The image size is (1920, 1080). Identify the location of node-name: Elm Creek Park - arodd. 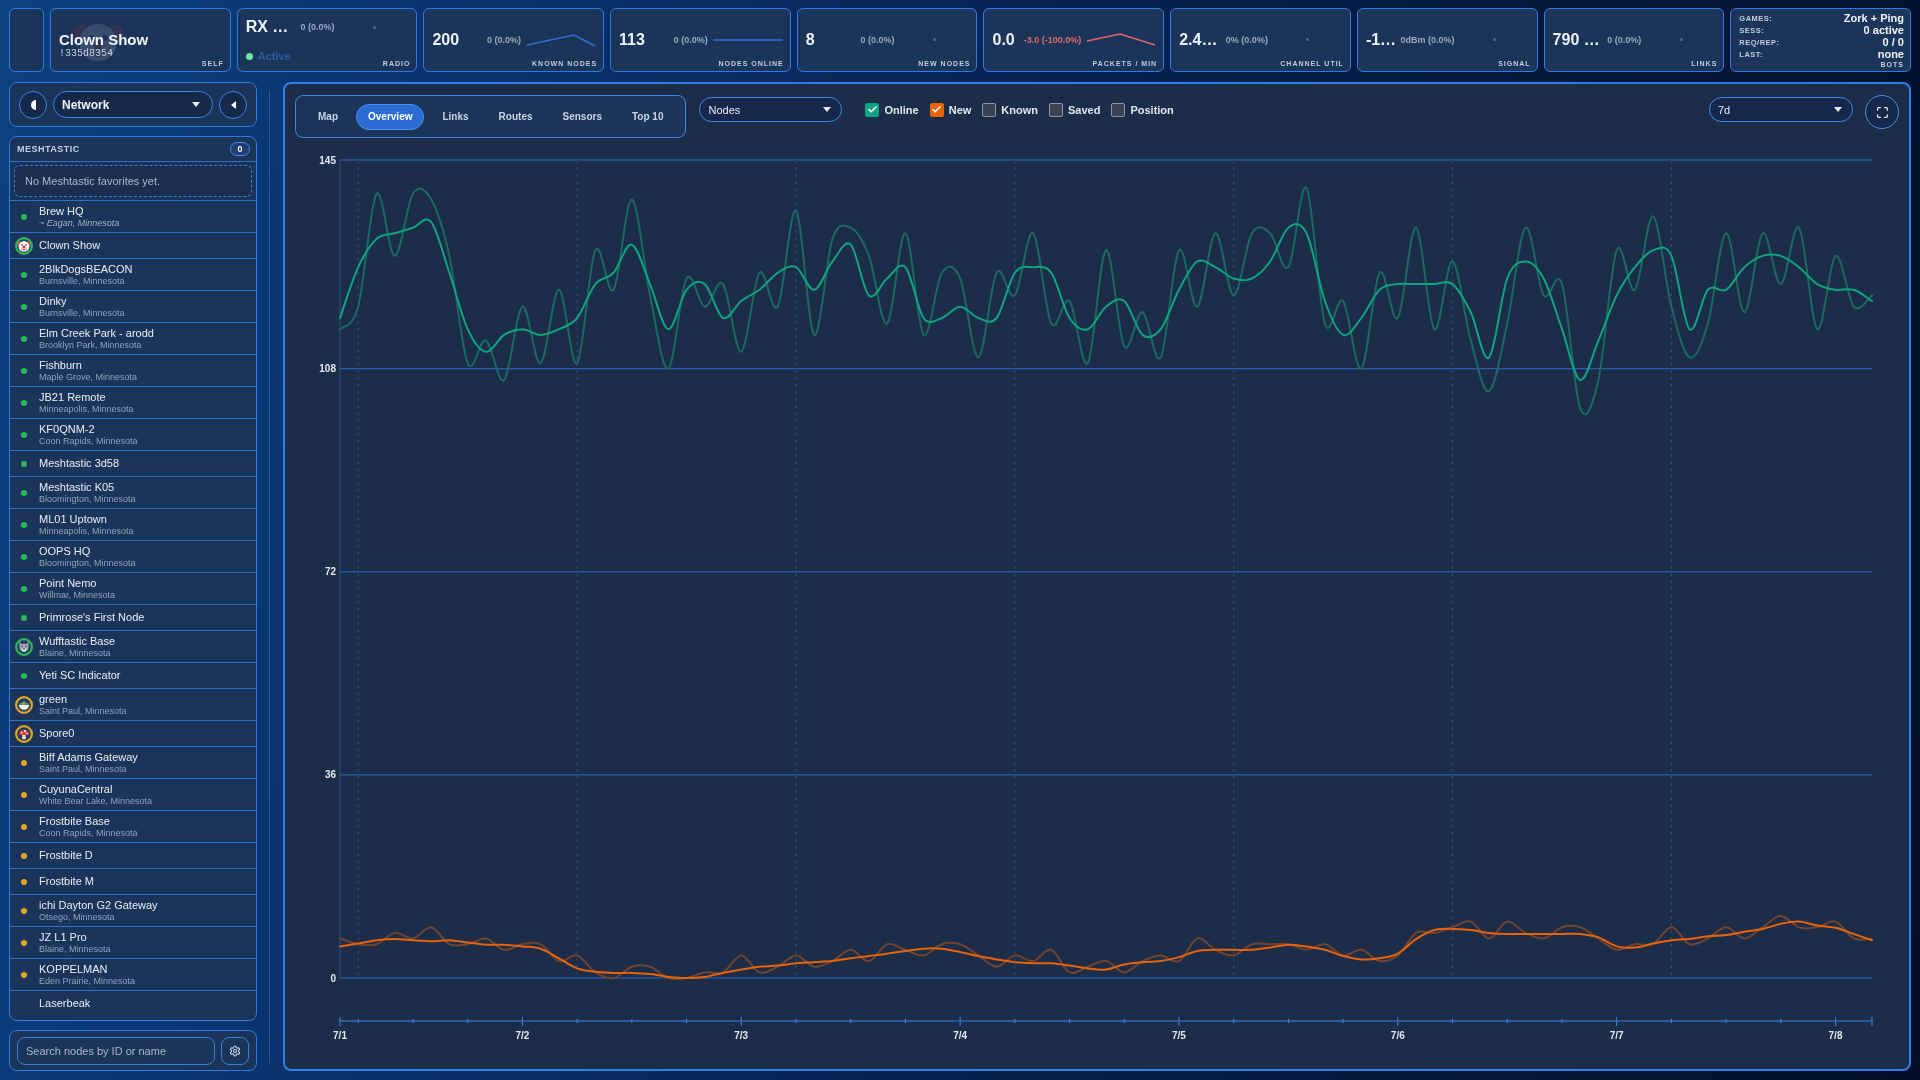
(96, 333).